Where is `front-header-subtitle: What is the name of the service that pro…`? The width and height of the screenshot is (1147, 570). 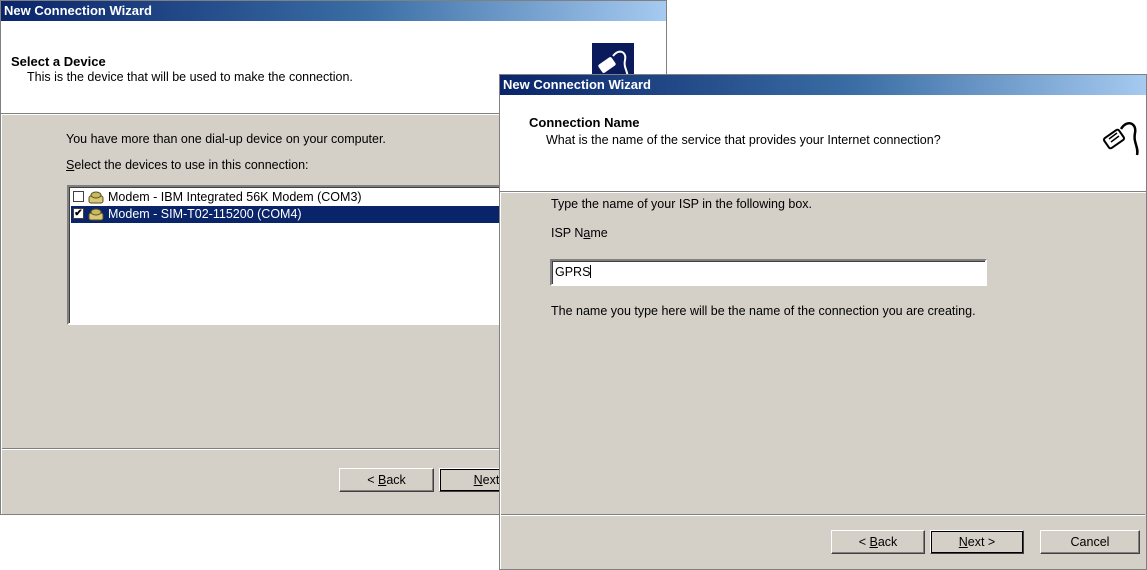
front-header-subtitle: What is the name of the service that pro… is located at coordinates (743, 140).